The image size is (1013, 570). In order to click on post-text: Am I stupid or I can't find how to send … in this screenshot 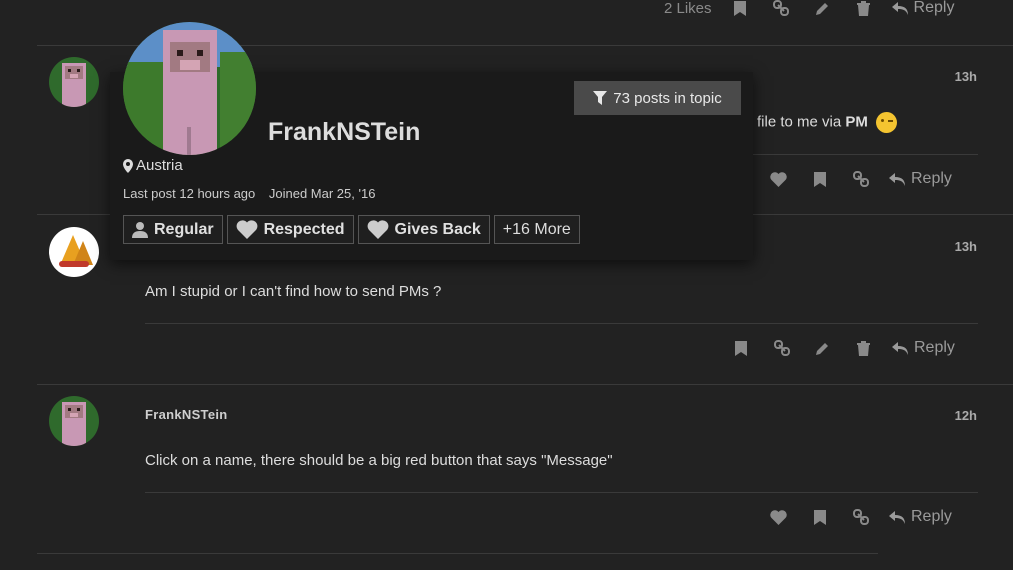, I will do `click(293, 291)`.